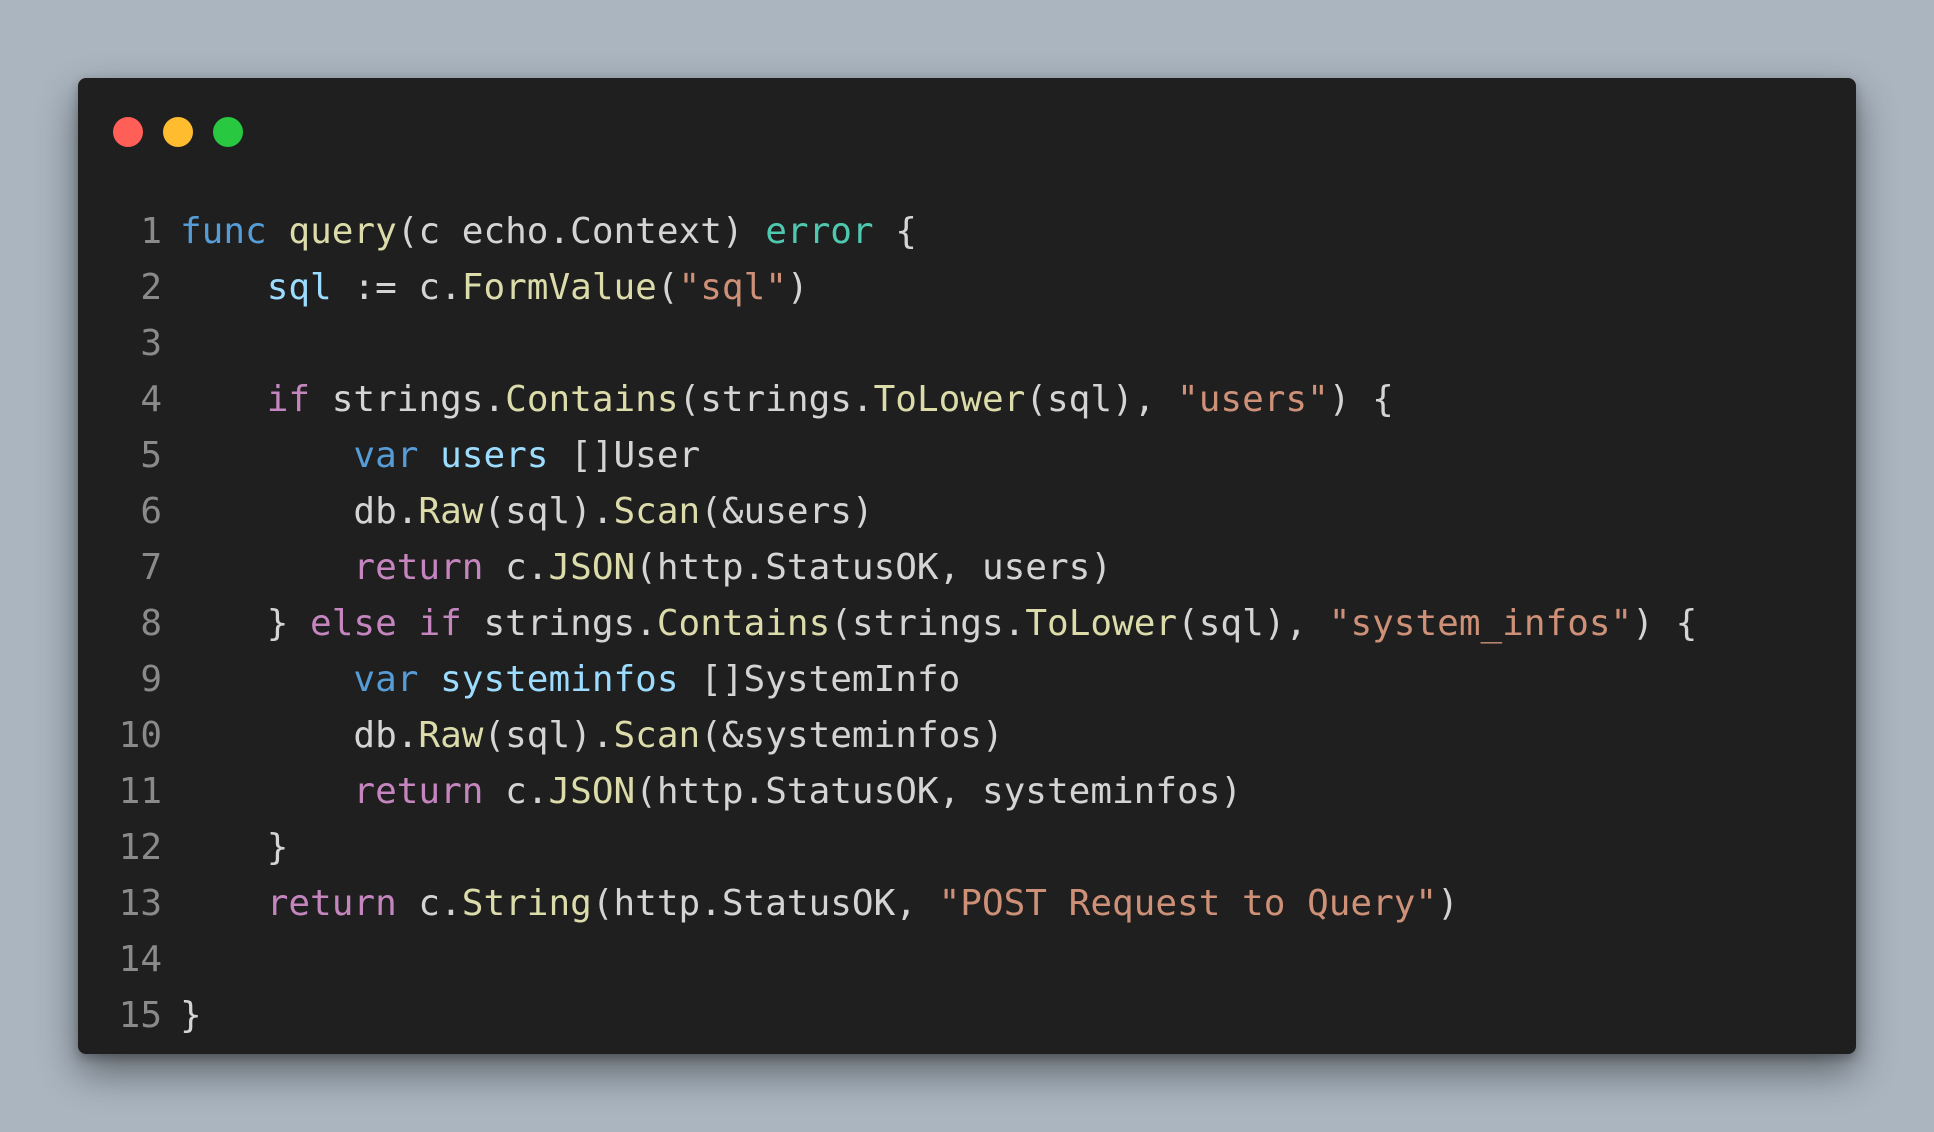 The height and width of the screenshot is (1132, 1934). I want to click on line-source: func query(c echo.Context) error {, so click(548, 232).